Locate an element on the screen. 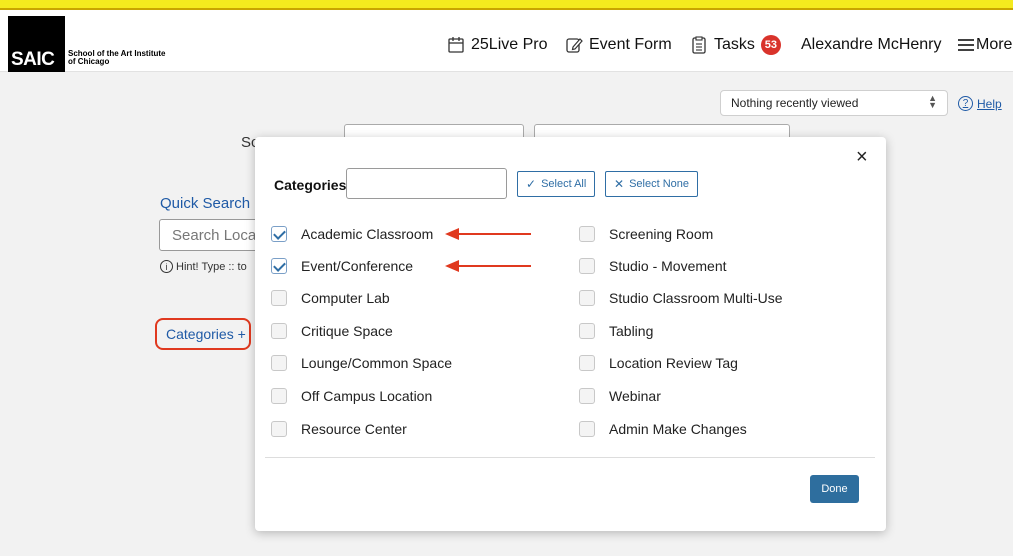 This screenshot has height=556, width=1013. help-label: Help is located at coordinates (989, 103).